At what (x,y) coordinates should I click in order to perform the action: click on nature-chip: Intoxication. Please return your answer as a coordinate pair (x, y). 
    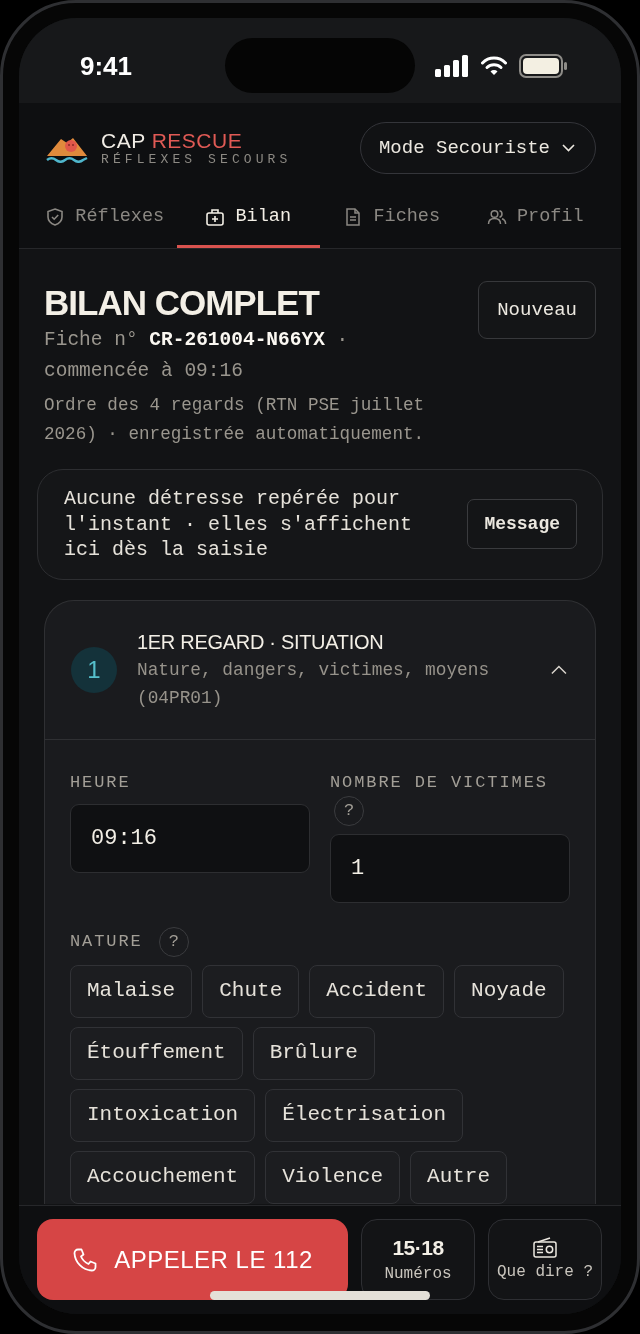
    Looking at the image, I should click on (163, 1115).